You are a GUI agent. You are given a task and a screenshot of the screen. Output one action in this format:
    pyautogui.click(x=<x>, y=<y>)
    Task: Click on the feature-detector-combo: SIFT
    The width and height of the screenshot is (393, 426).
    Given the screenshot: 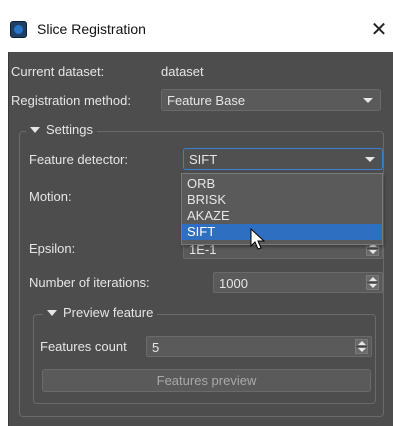 What is the action you would take?
    pyautogui.click(x=283, y=159)
    